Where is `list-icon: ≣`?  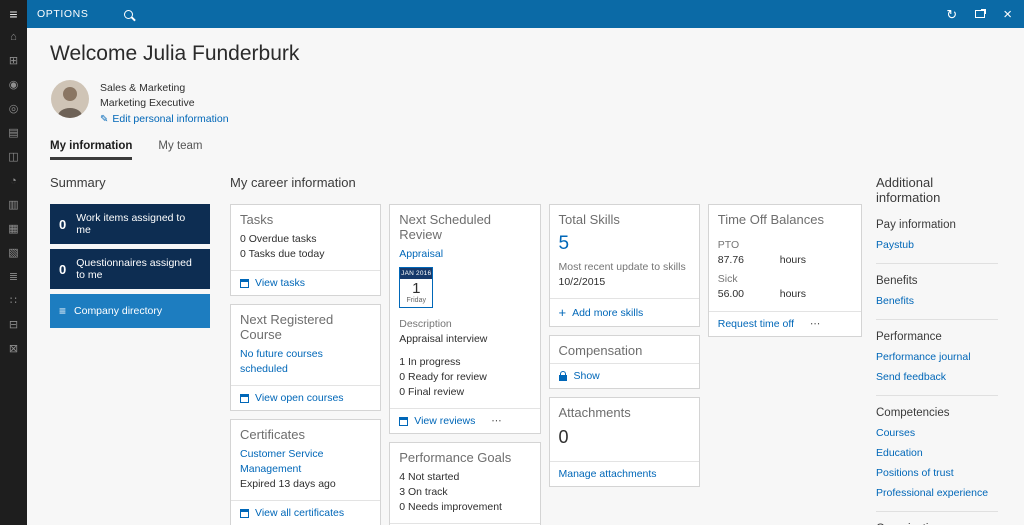 list-icon: ≣ is located at coordinates (13, 277).